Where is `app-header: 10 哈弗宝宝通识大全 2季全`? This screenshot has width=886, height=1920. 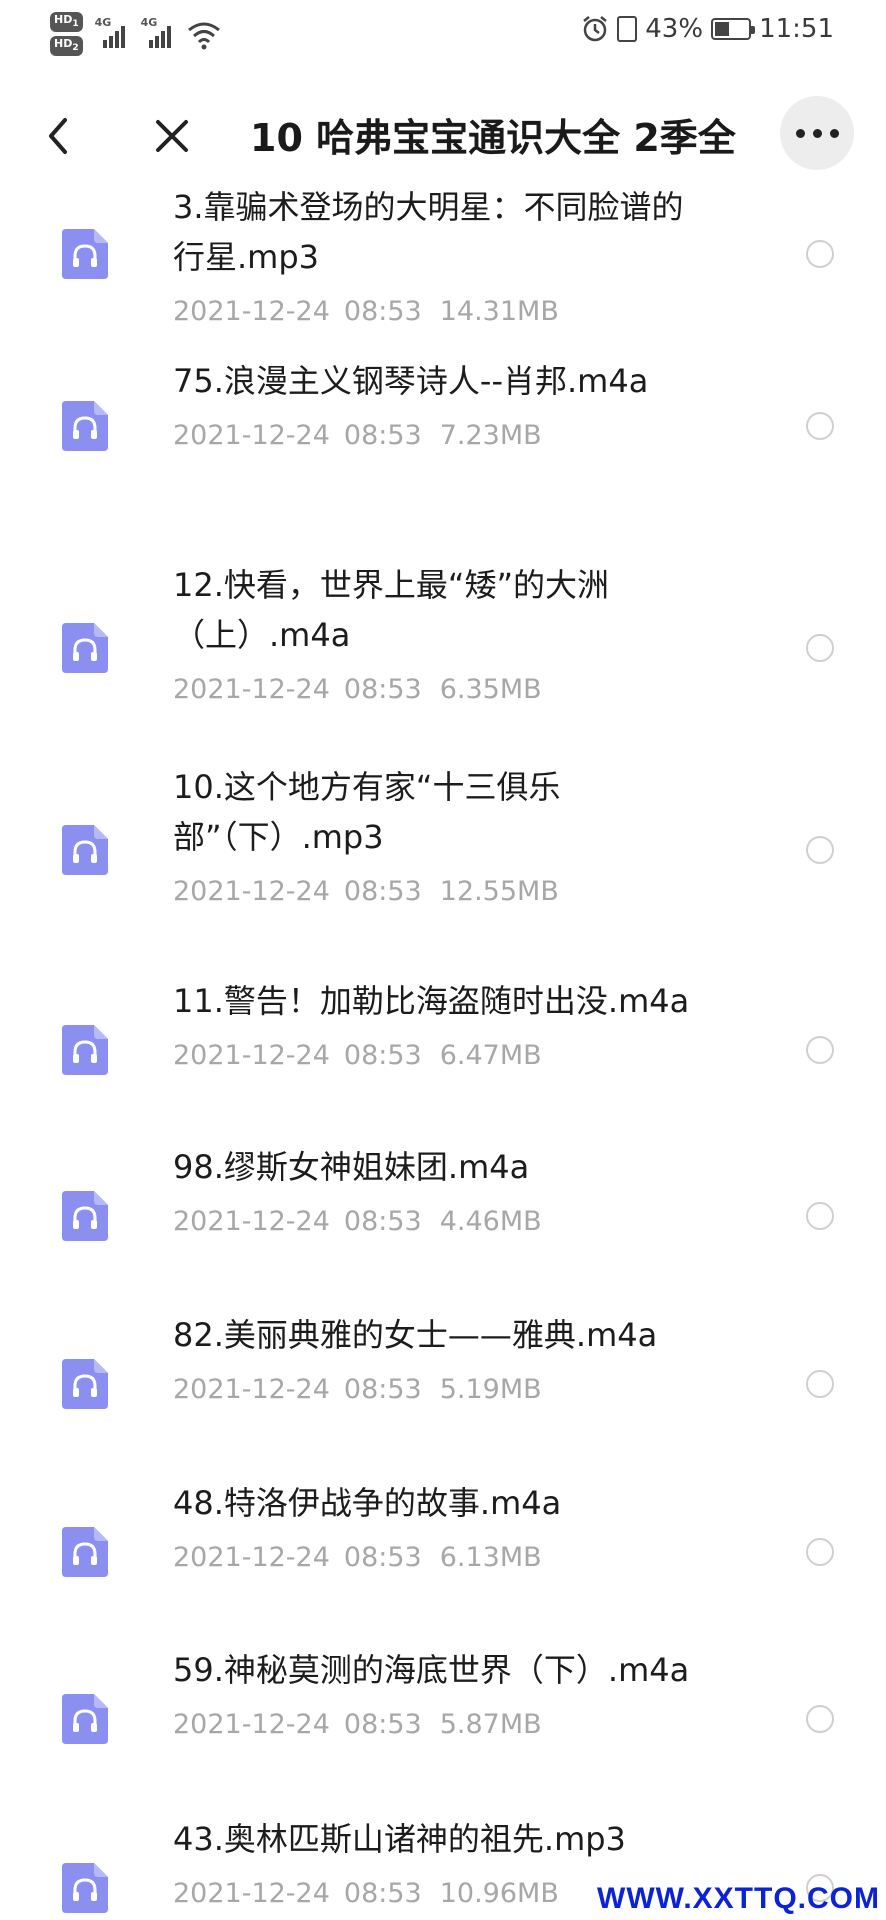 app-header: 10 哈弗宝宝通识大全 2季全 is located at coordinates (443, 136).